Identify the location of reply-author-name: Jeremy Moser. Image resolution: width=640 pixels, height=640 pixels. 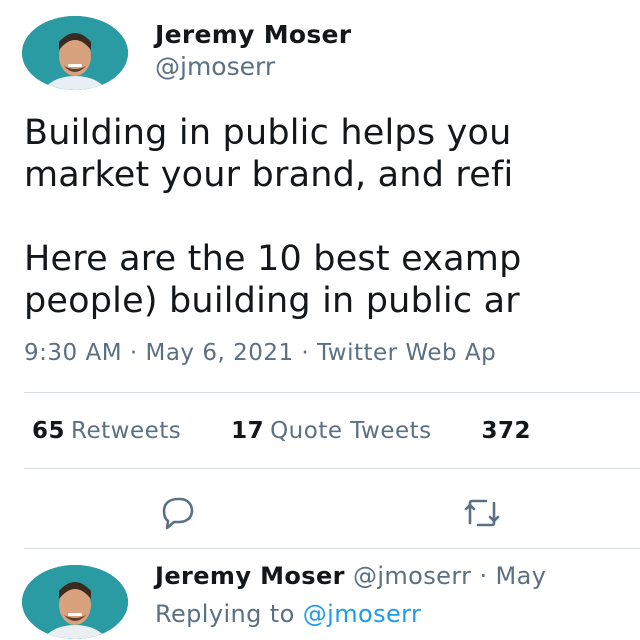
(250, 576).